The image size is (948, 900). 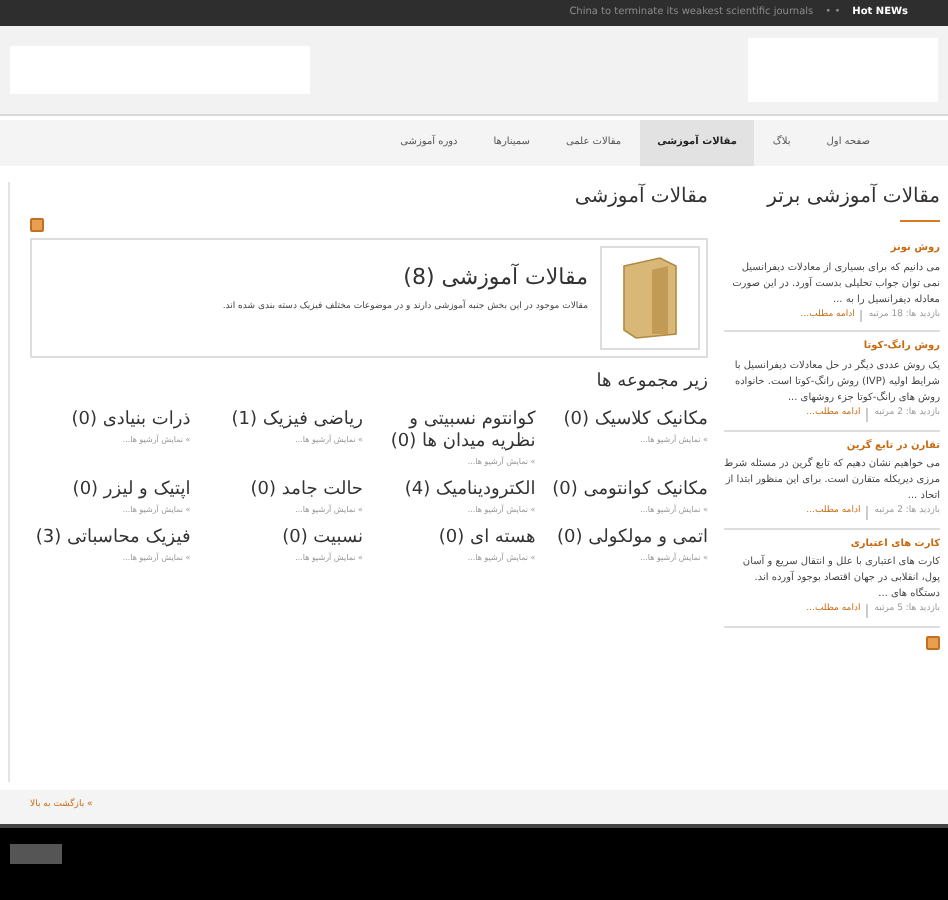 I want to click on subcategory-title: الکترودینامیک (4), so click(x=455, y=490).